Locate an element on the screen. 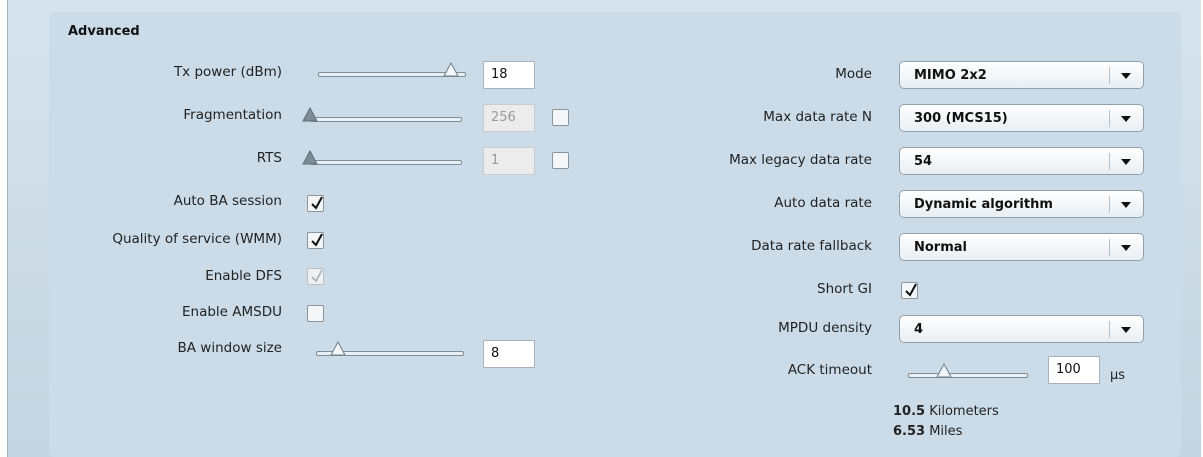 The image size is (1203, 457). ack-timeout-slider is located at coordinates (968, 372).